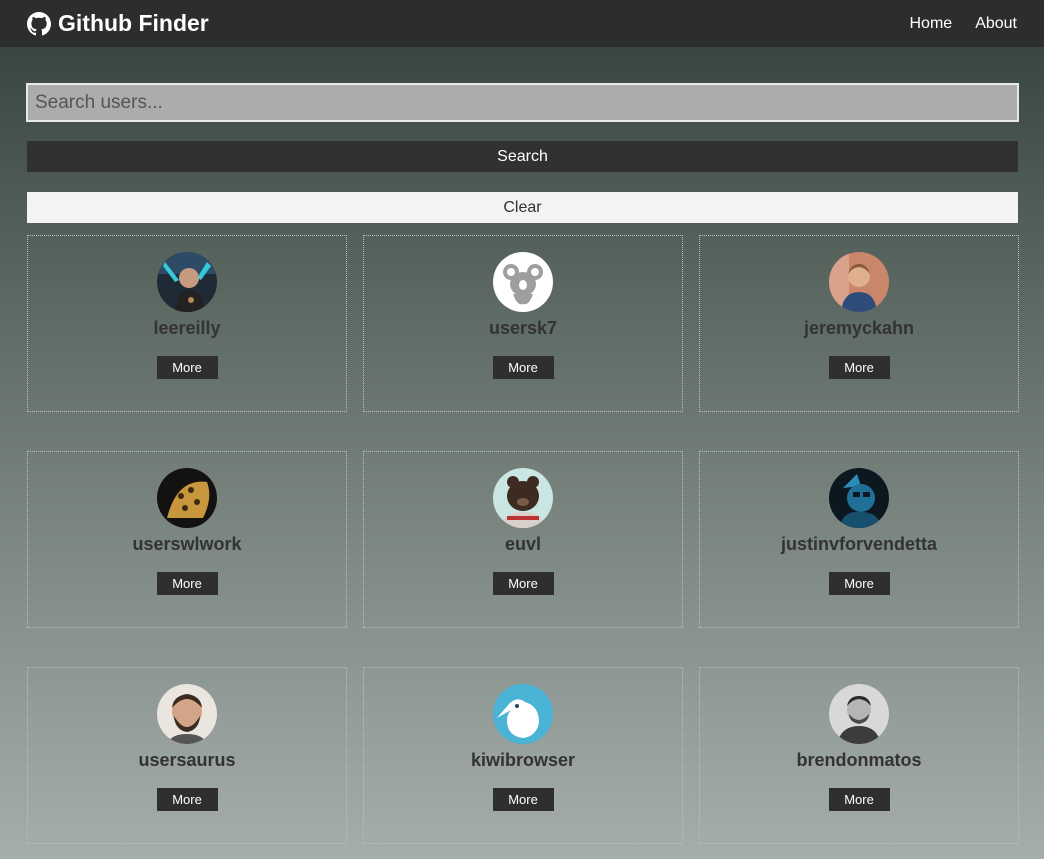 The image size is (1044, 859). I want to click on nav-about-link: About, so click(996, 24).